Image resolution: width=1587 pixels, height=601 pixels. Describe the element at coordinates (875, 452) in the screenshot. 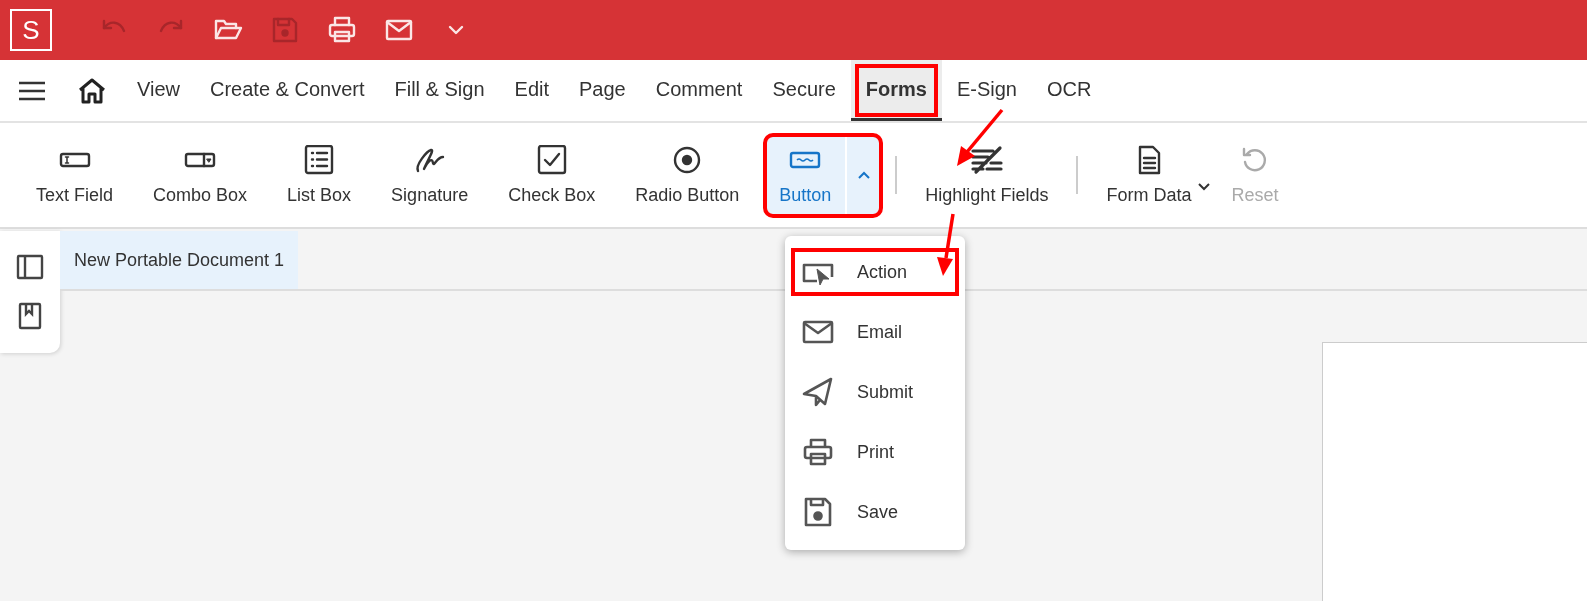

I see `menu-item: Print` at that location.